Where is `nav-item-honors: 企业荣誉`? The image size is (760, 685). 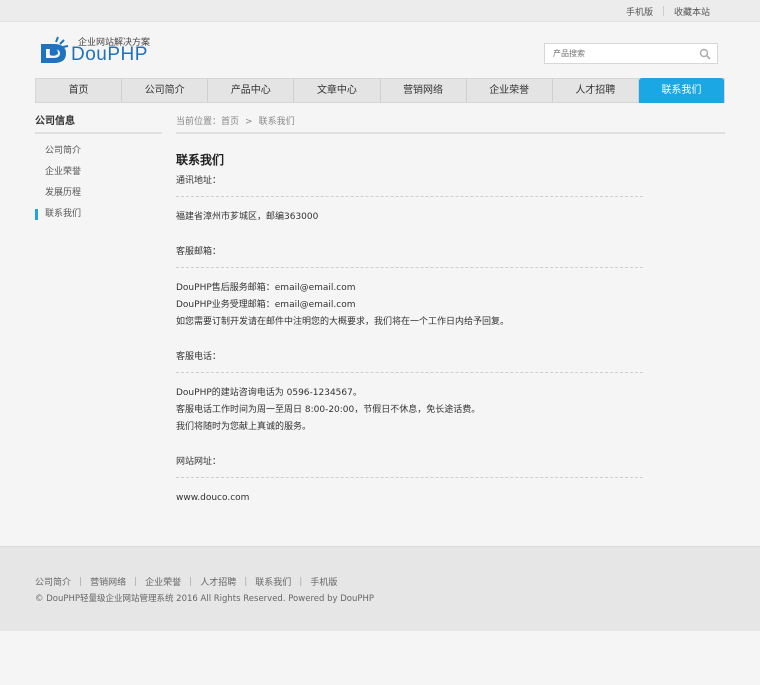
nav-item-honors: 企业荣誉 is located at coordinates (510, 90).